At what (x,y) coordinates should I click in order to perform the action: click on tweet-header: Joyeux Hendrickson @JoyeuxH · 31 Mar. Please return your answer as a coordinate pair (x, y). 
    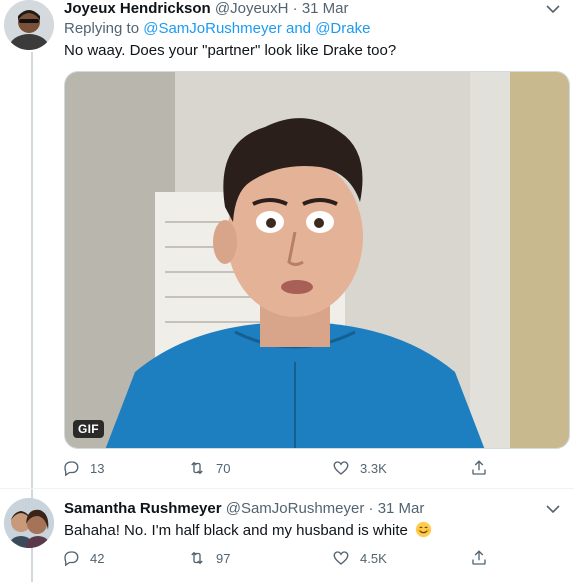
    Looking at the image, I should click on (206, 8).